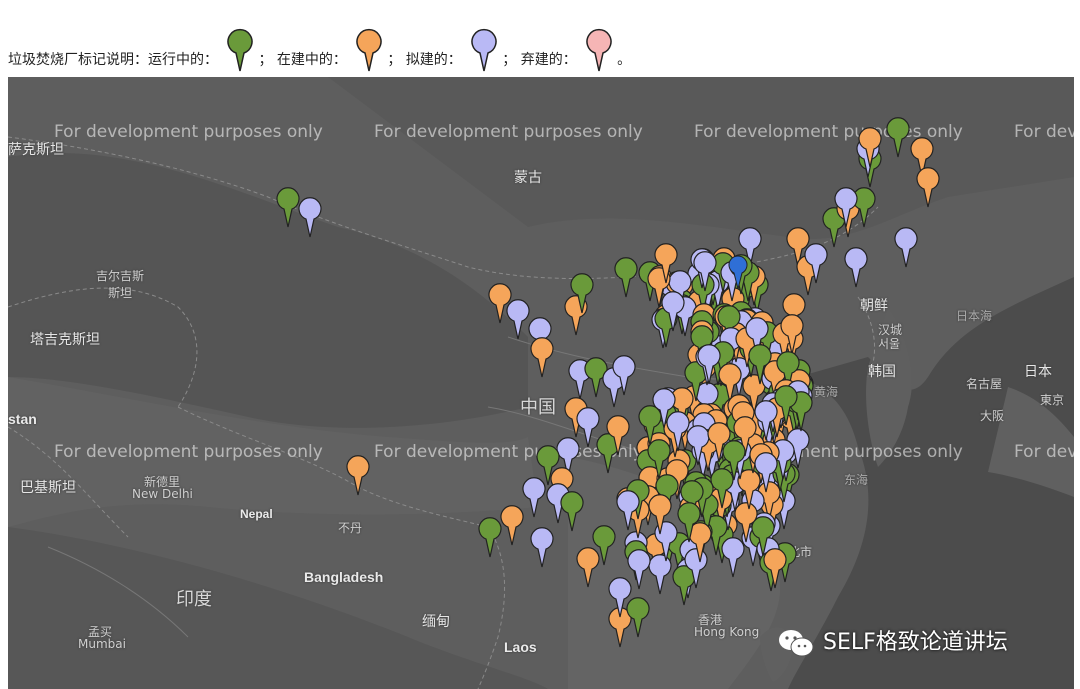  What do you see at coordinates (548, 60) in the screenshot?
I see `legend-abandoned-label: 弃建的：` at bounding box center [548, 60].